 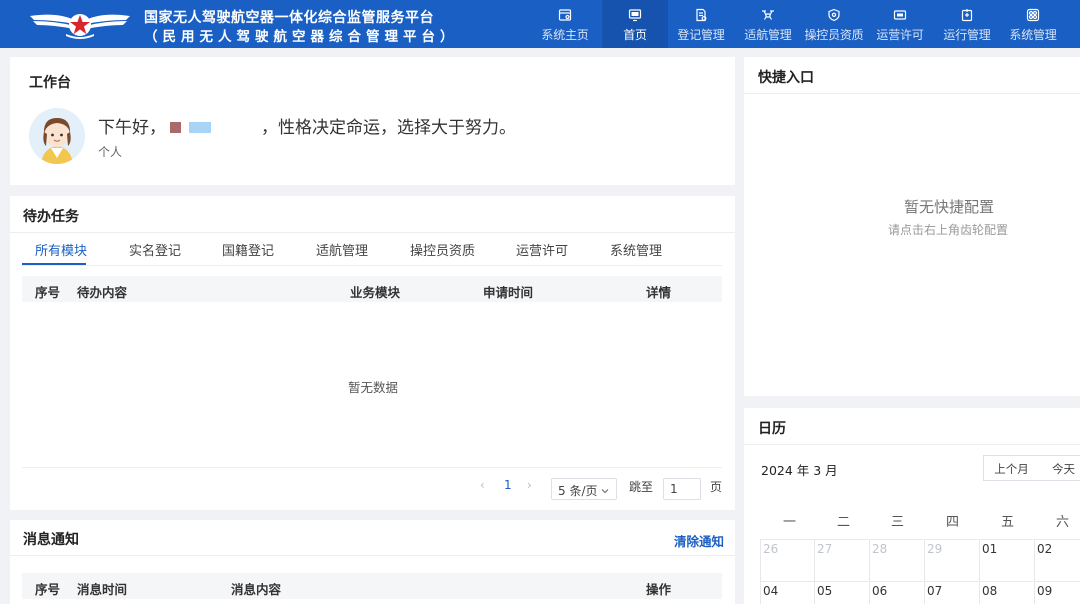 I want to click on clipboard-icon, so click(x=967, y=15).